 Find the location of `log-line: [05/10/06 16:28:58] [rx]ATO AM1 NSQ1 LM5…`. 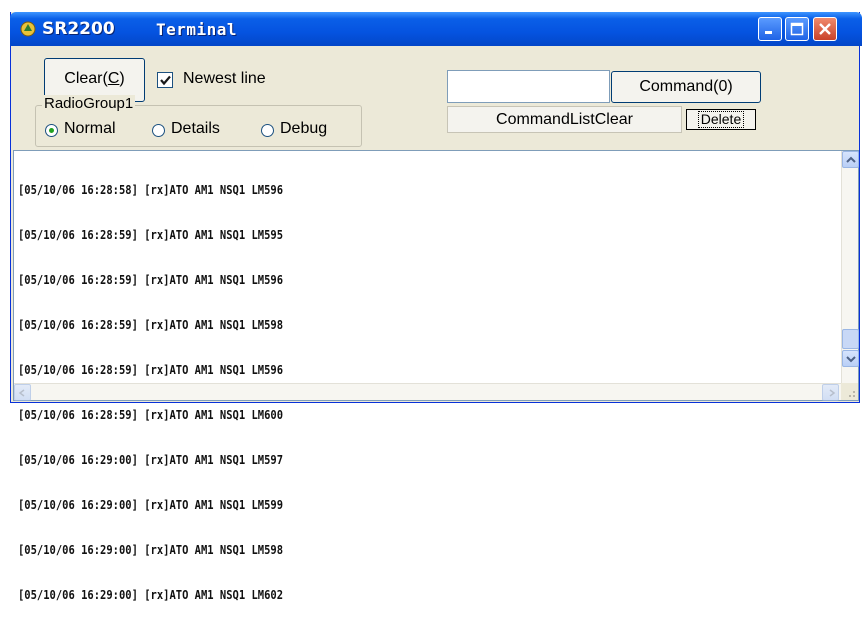

log-line: [05/10/06 16:28:58] [rx]ATO AM1 NSQ1 LM5… is located at coordinates (151, 190).